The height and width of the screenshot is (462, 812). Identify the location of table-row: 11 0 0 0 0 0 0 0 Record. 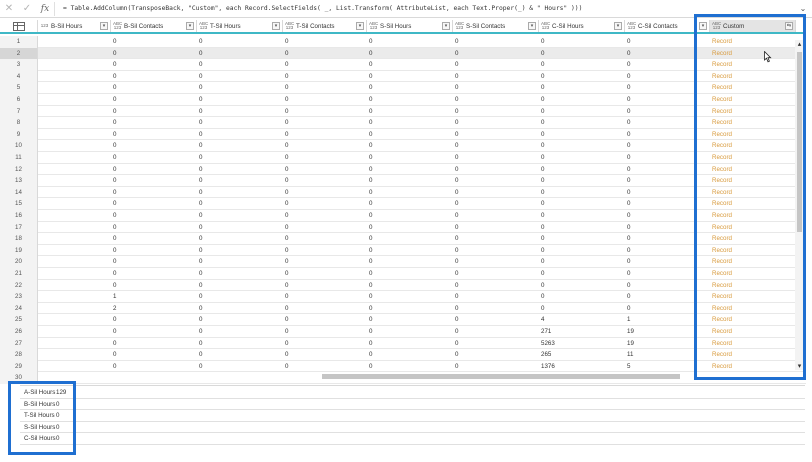
(403, 158).